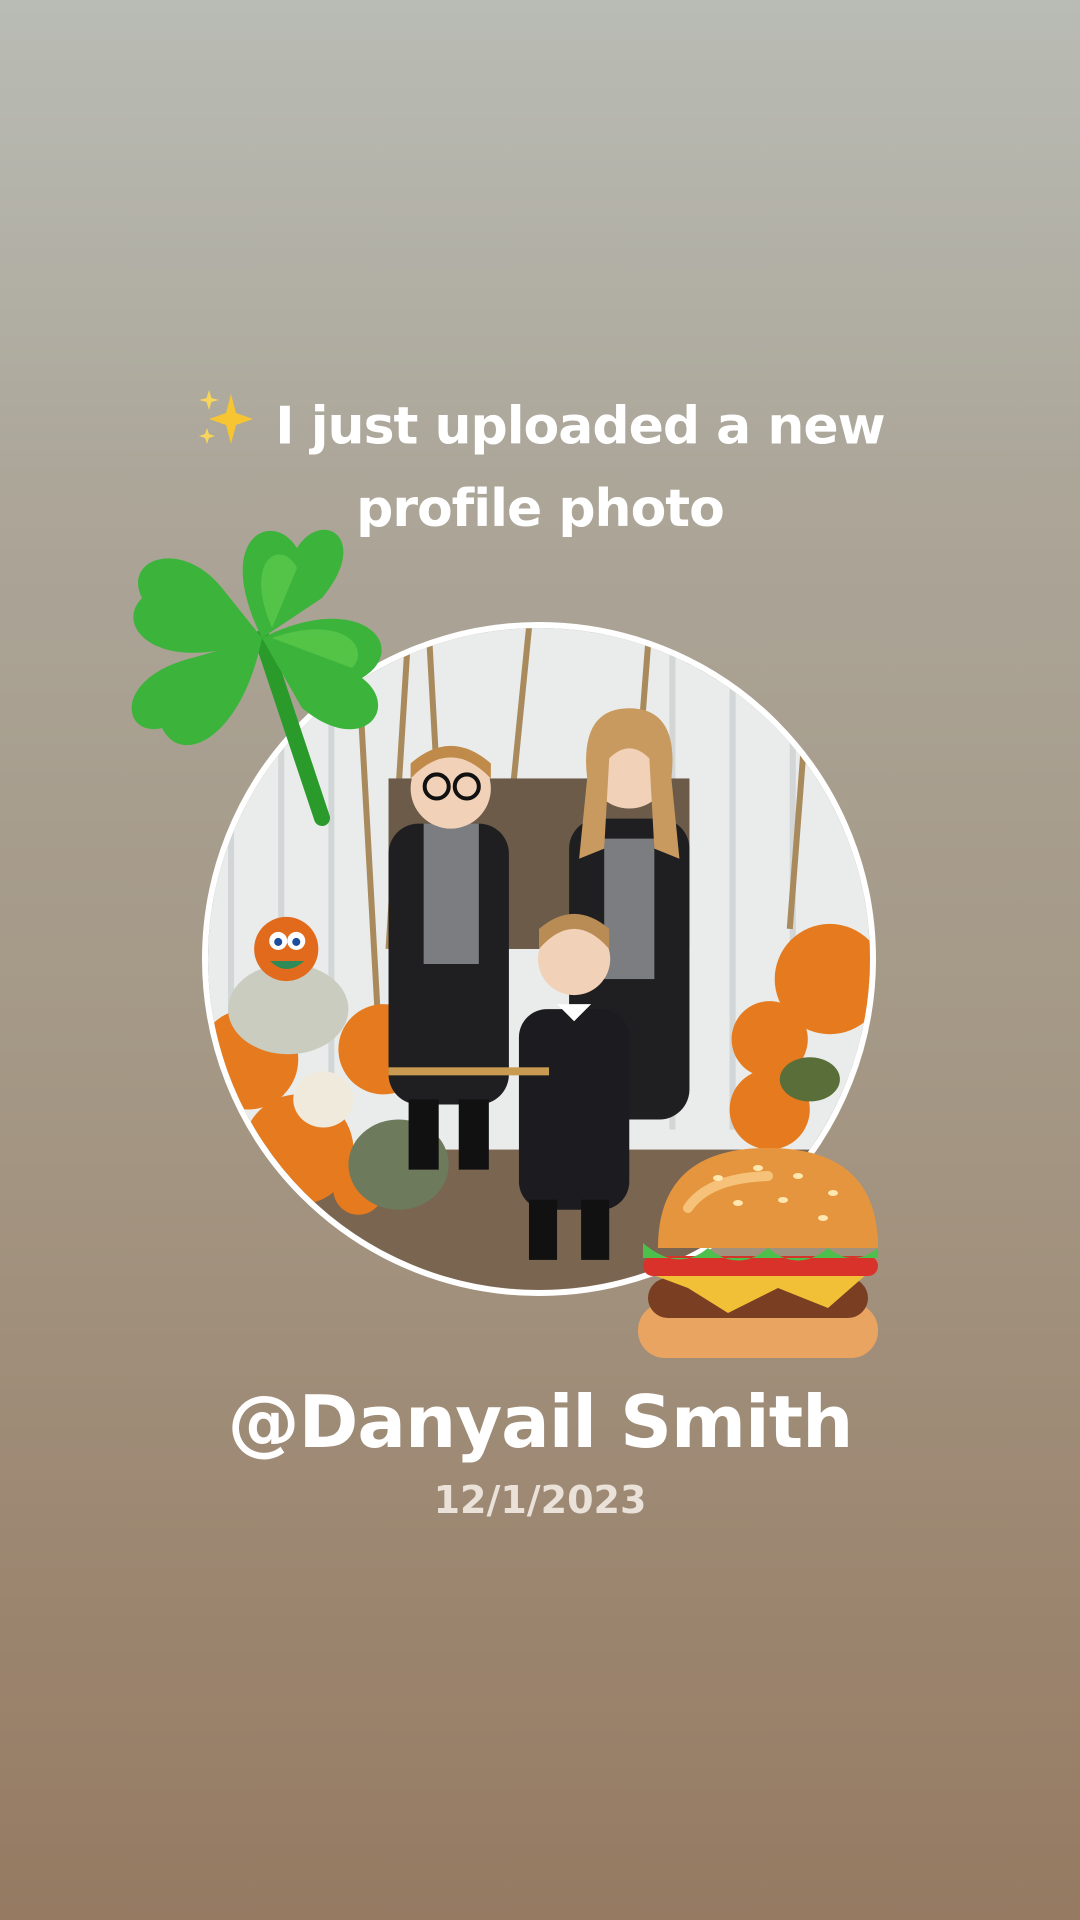 This screenshot has width=1080, height=1920. Describe the element at coordinates (540, 1422) in the screenshot. I see `username: @Danyail Smith` at that location.